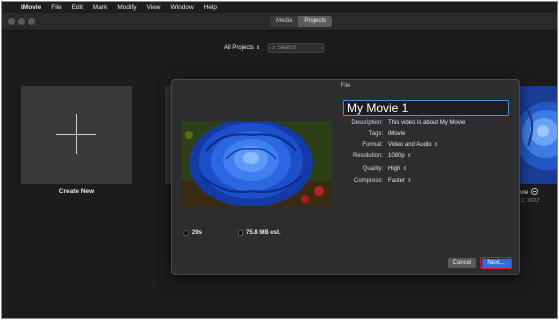 The height and width of the screenshot is (320, 559). Describe the element at coordinates (284, 21) in the screenshot. I see `tab-media: Media` at that location.